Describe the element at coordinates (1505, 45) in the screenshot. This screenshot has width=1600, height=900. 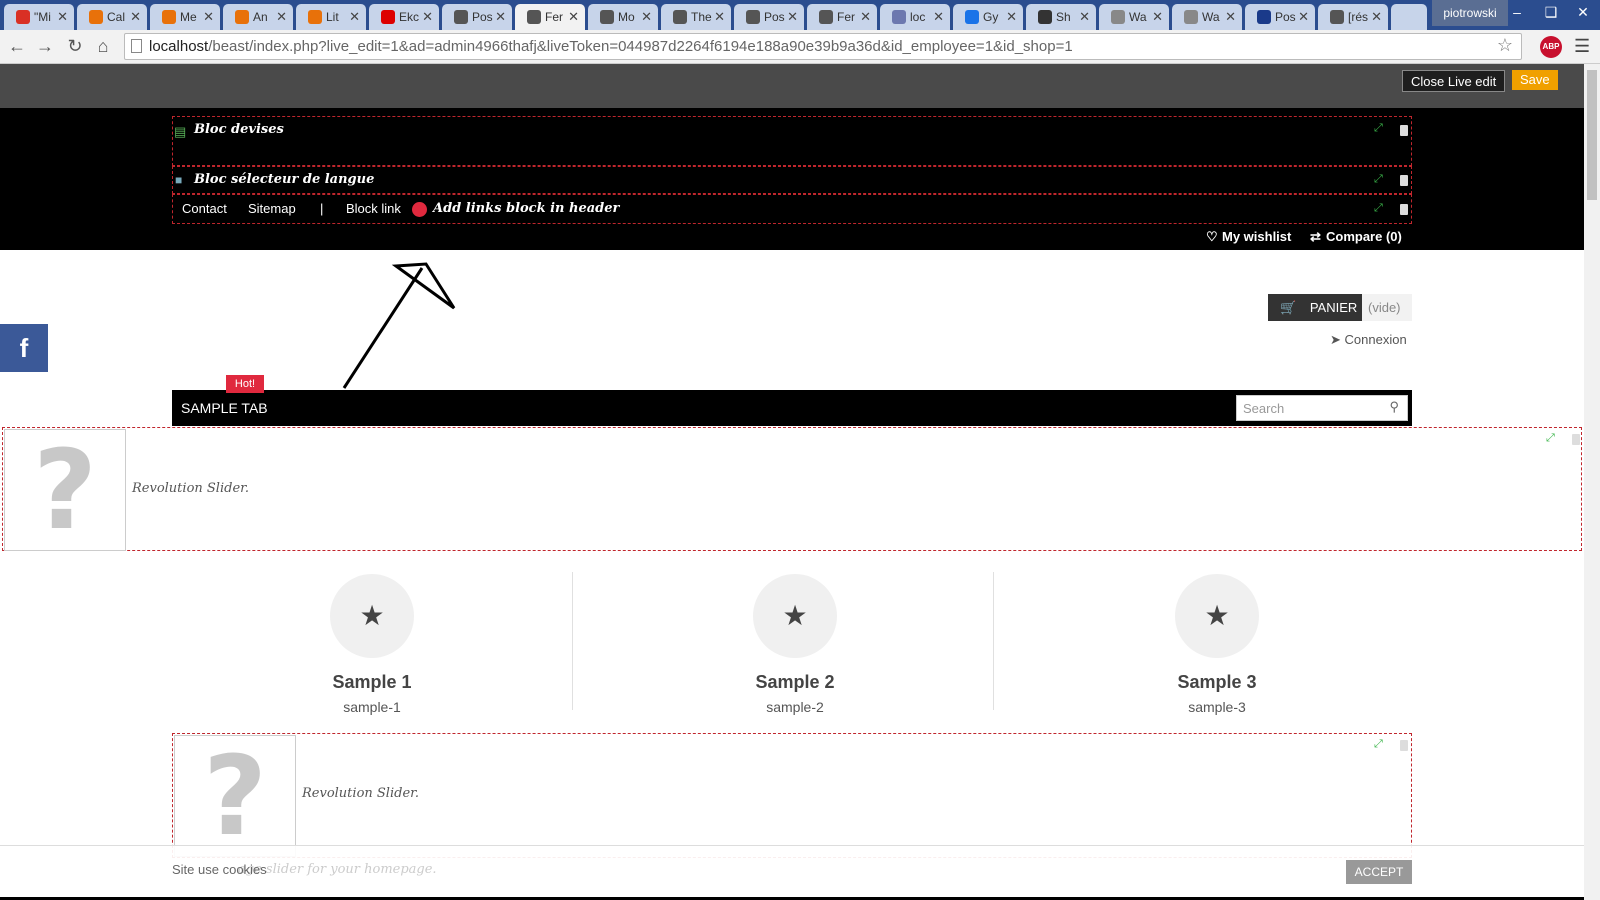
I see `bookmark-star-icon: ☆` at that location.